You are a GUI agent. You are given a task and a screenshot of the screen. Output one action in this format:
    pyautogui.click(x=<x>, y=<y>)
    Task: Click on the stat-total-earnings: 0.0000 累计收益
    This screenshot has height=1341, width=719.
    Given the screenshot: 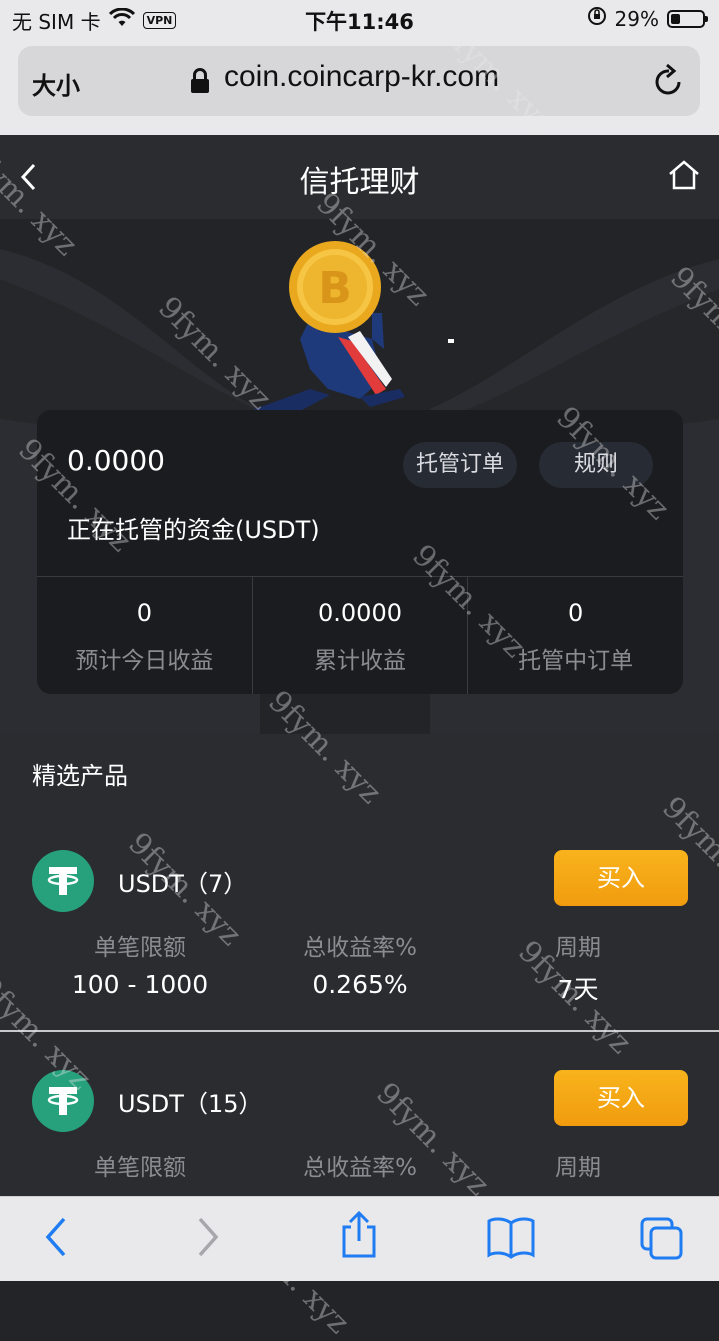 What is the action you would take?
    pyautogui.click(x=359, y=635)
    